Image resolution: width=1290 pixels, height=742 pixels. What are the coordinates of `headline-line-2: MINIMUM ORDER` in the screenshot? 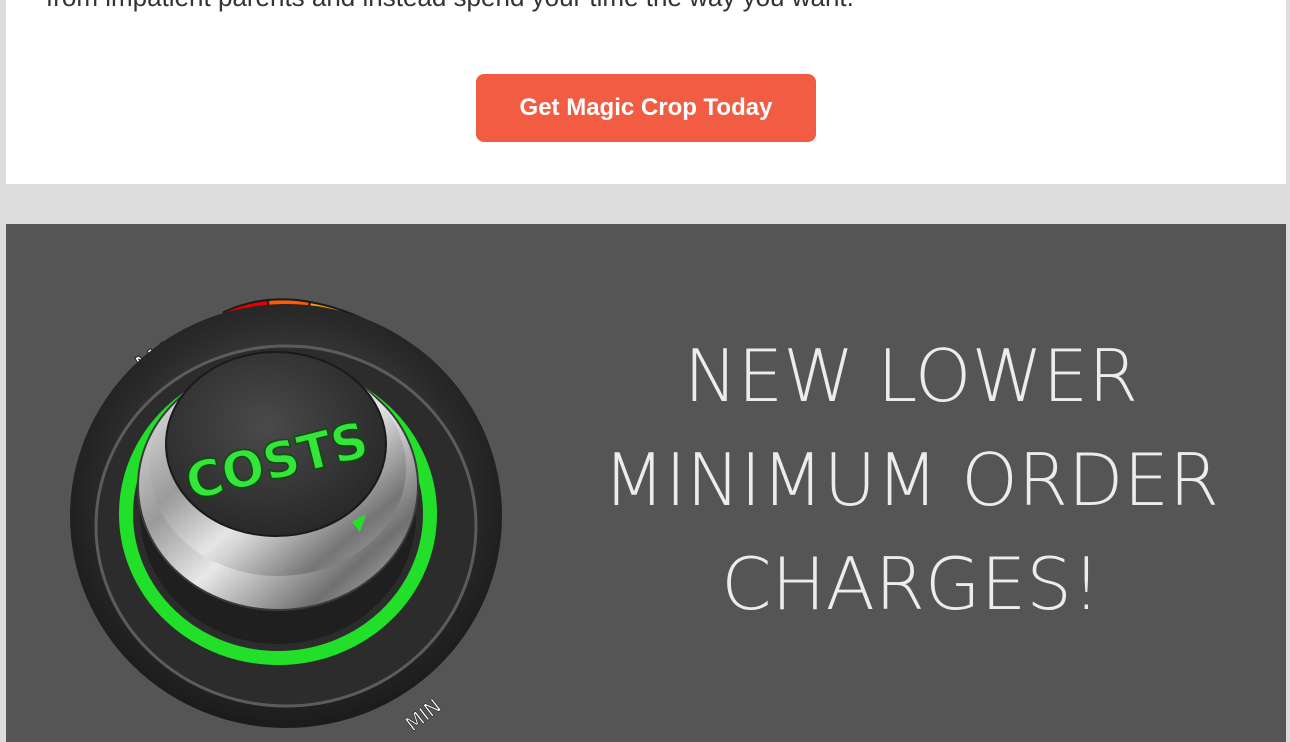 It's located at (911, 480).